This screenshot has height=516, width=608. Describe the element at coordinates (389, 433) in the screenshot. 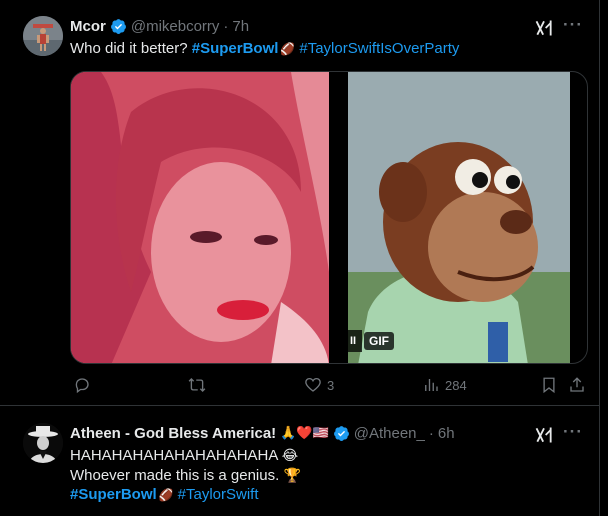

I see `handle: @Atheen_` at that location.